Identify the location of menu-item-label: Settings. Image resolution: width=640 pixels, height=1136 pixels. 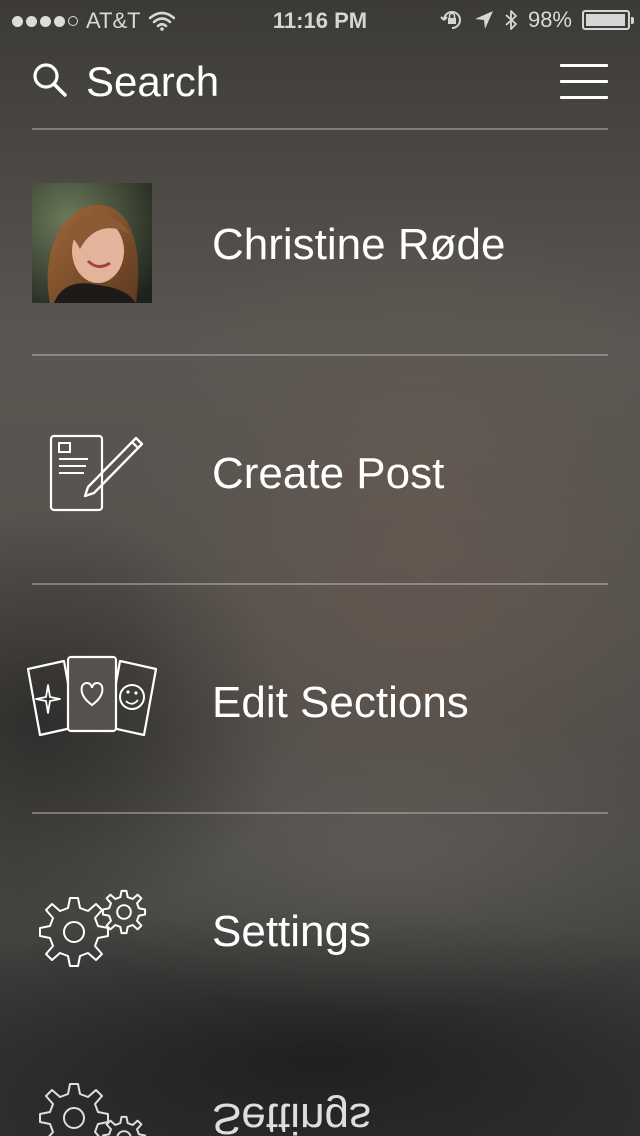
(291, 931).